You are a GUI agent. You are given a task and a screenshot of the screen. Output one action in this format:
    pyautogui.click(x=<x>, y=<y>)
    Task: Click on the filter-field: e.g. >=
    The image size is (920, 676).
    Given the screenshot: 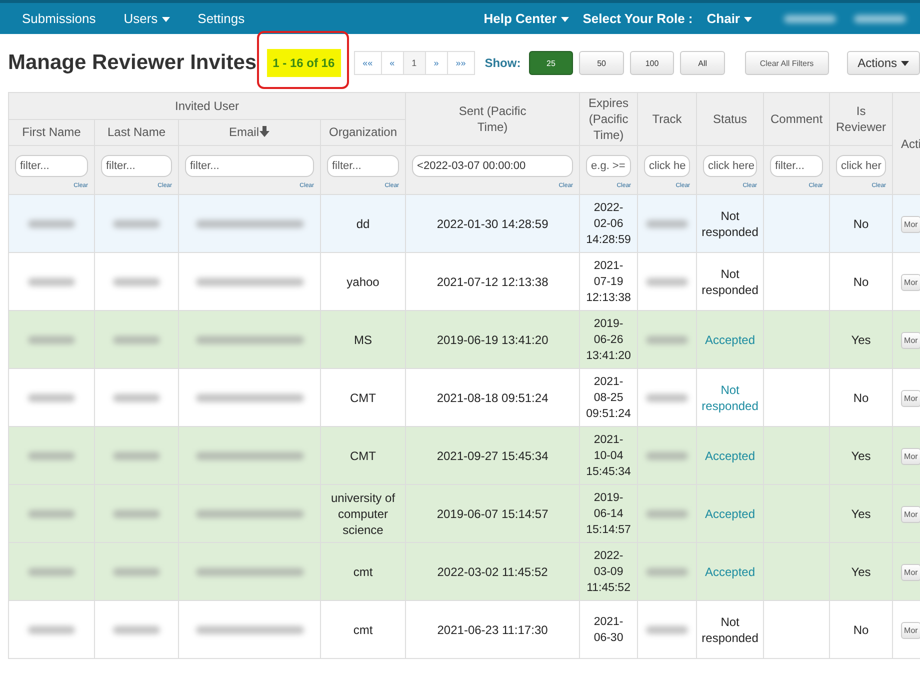 What is the action you would take?
    pyautogui.click(x=609, y=165)
    